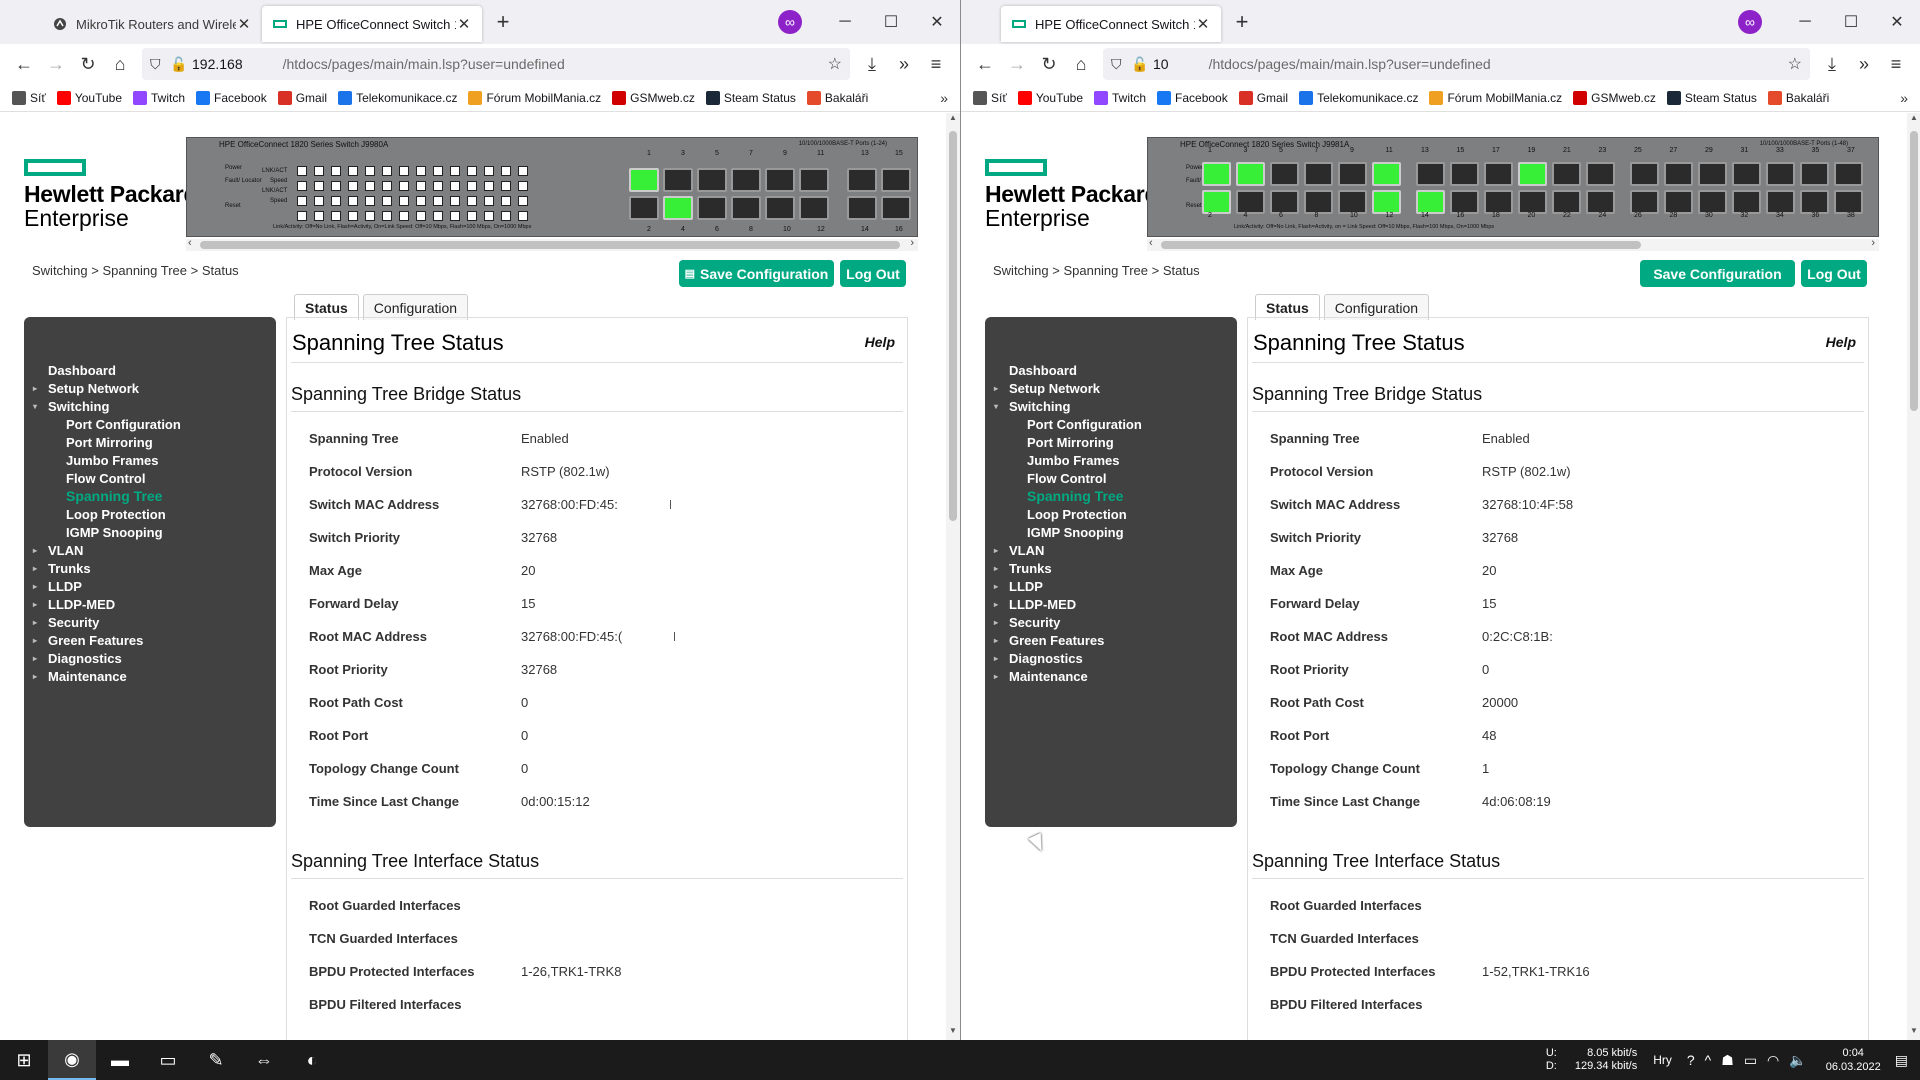 The image size is (1920, 1080). Describe the element at coordinates (1192, 97) in the screenshot. I see `bookmark-item: Facebook` at that location.